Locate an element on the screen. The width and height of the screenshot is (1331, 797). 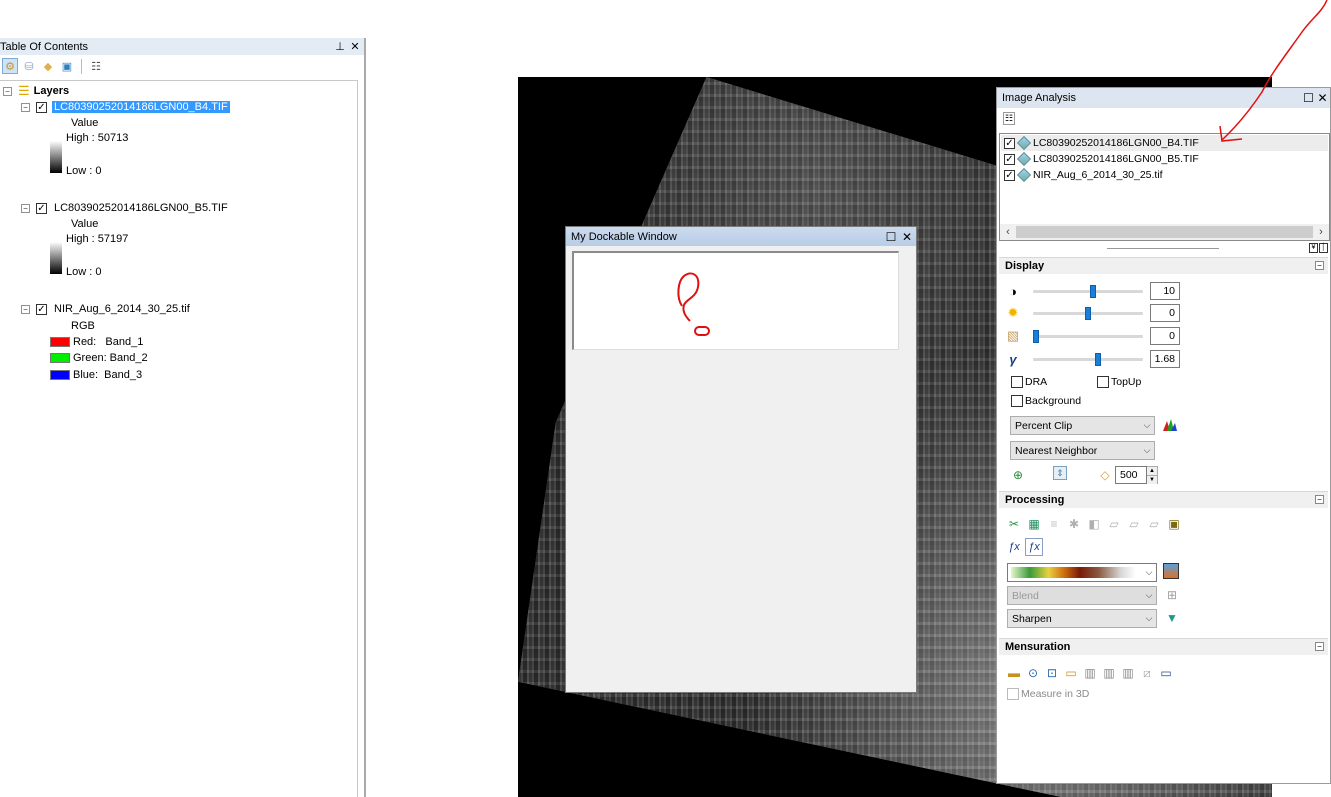
layer-row: − ✓ LC80390252014186LGN00_B4.TIF is located at coordinates (125, 107).